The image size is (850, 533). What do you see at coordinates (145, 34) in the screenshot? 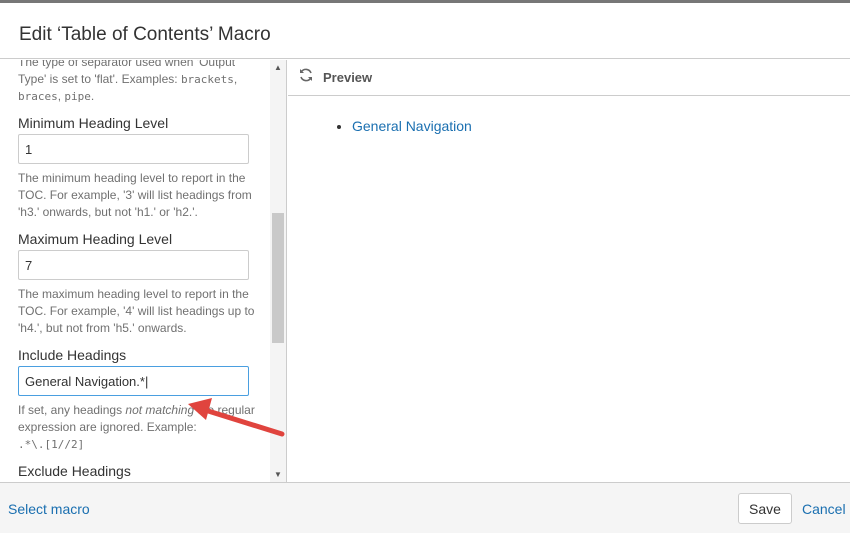
I see `dialog-title: Edit ‘Table of Contents’ Macro` at bounding box center [145, 34].